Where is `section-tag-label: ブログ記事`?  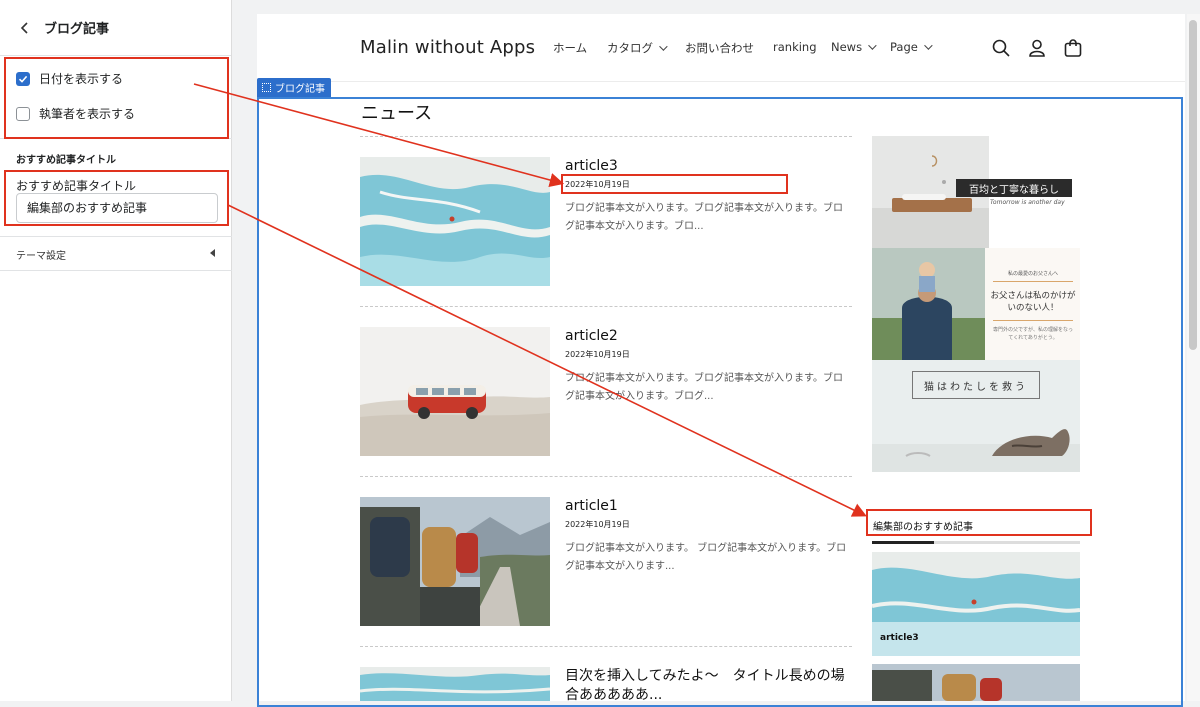 section-tag-label: ブログ記事 is located at coordinates (300, 89).